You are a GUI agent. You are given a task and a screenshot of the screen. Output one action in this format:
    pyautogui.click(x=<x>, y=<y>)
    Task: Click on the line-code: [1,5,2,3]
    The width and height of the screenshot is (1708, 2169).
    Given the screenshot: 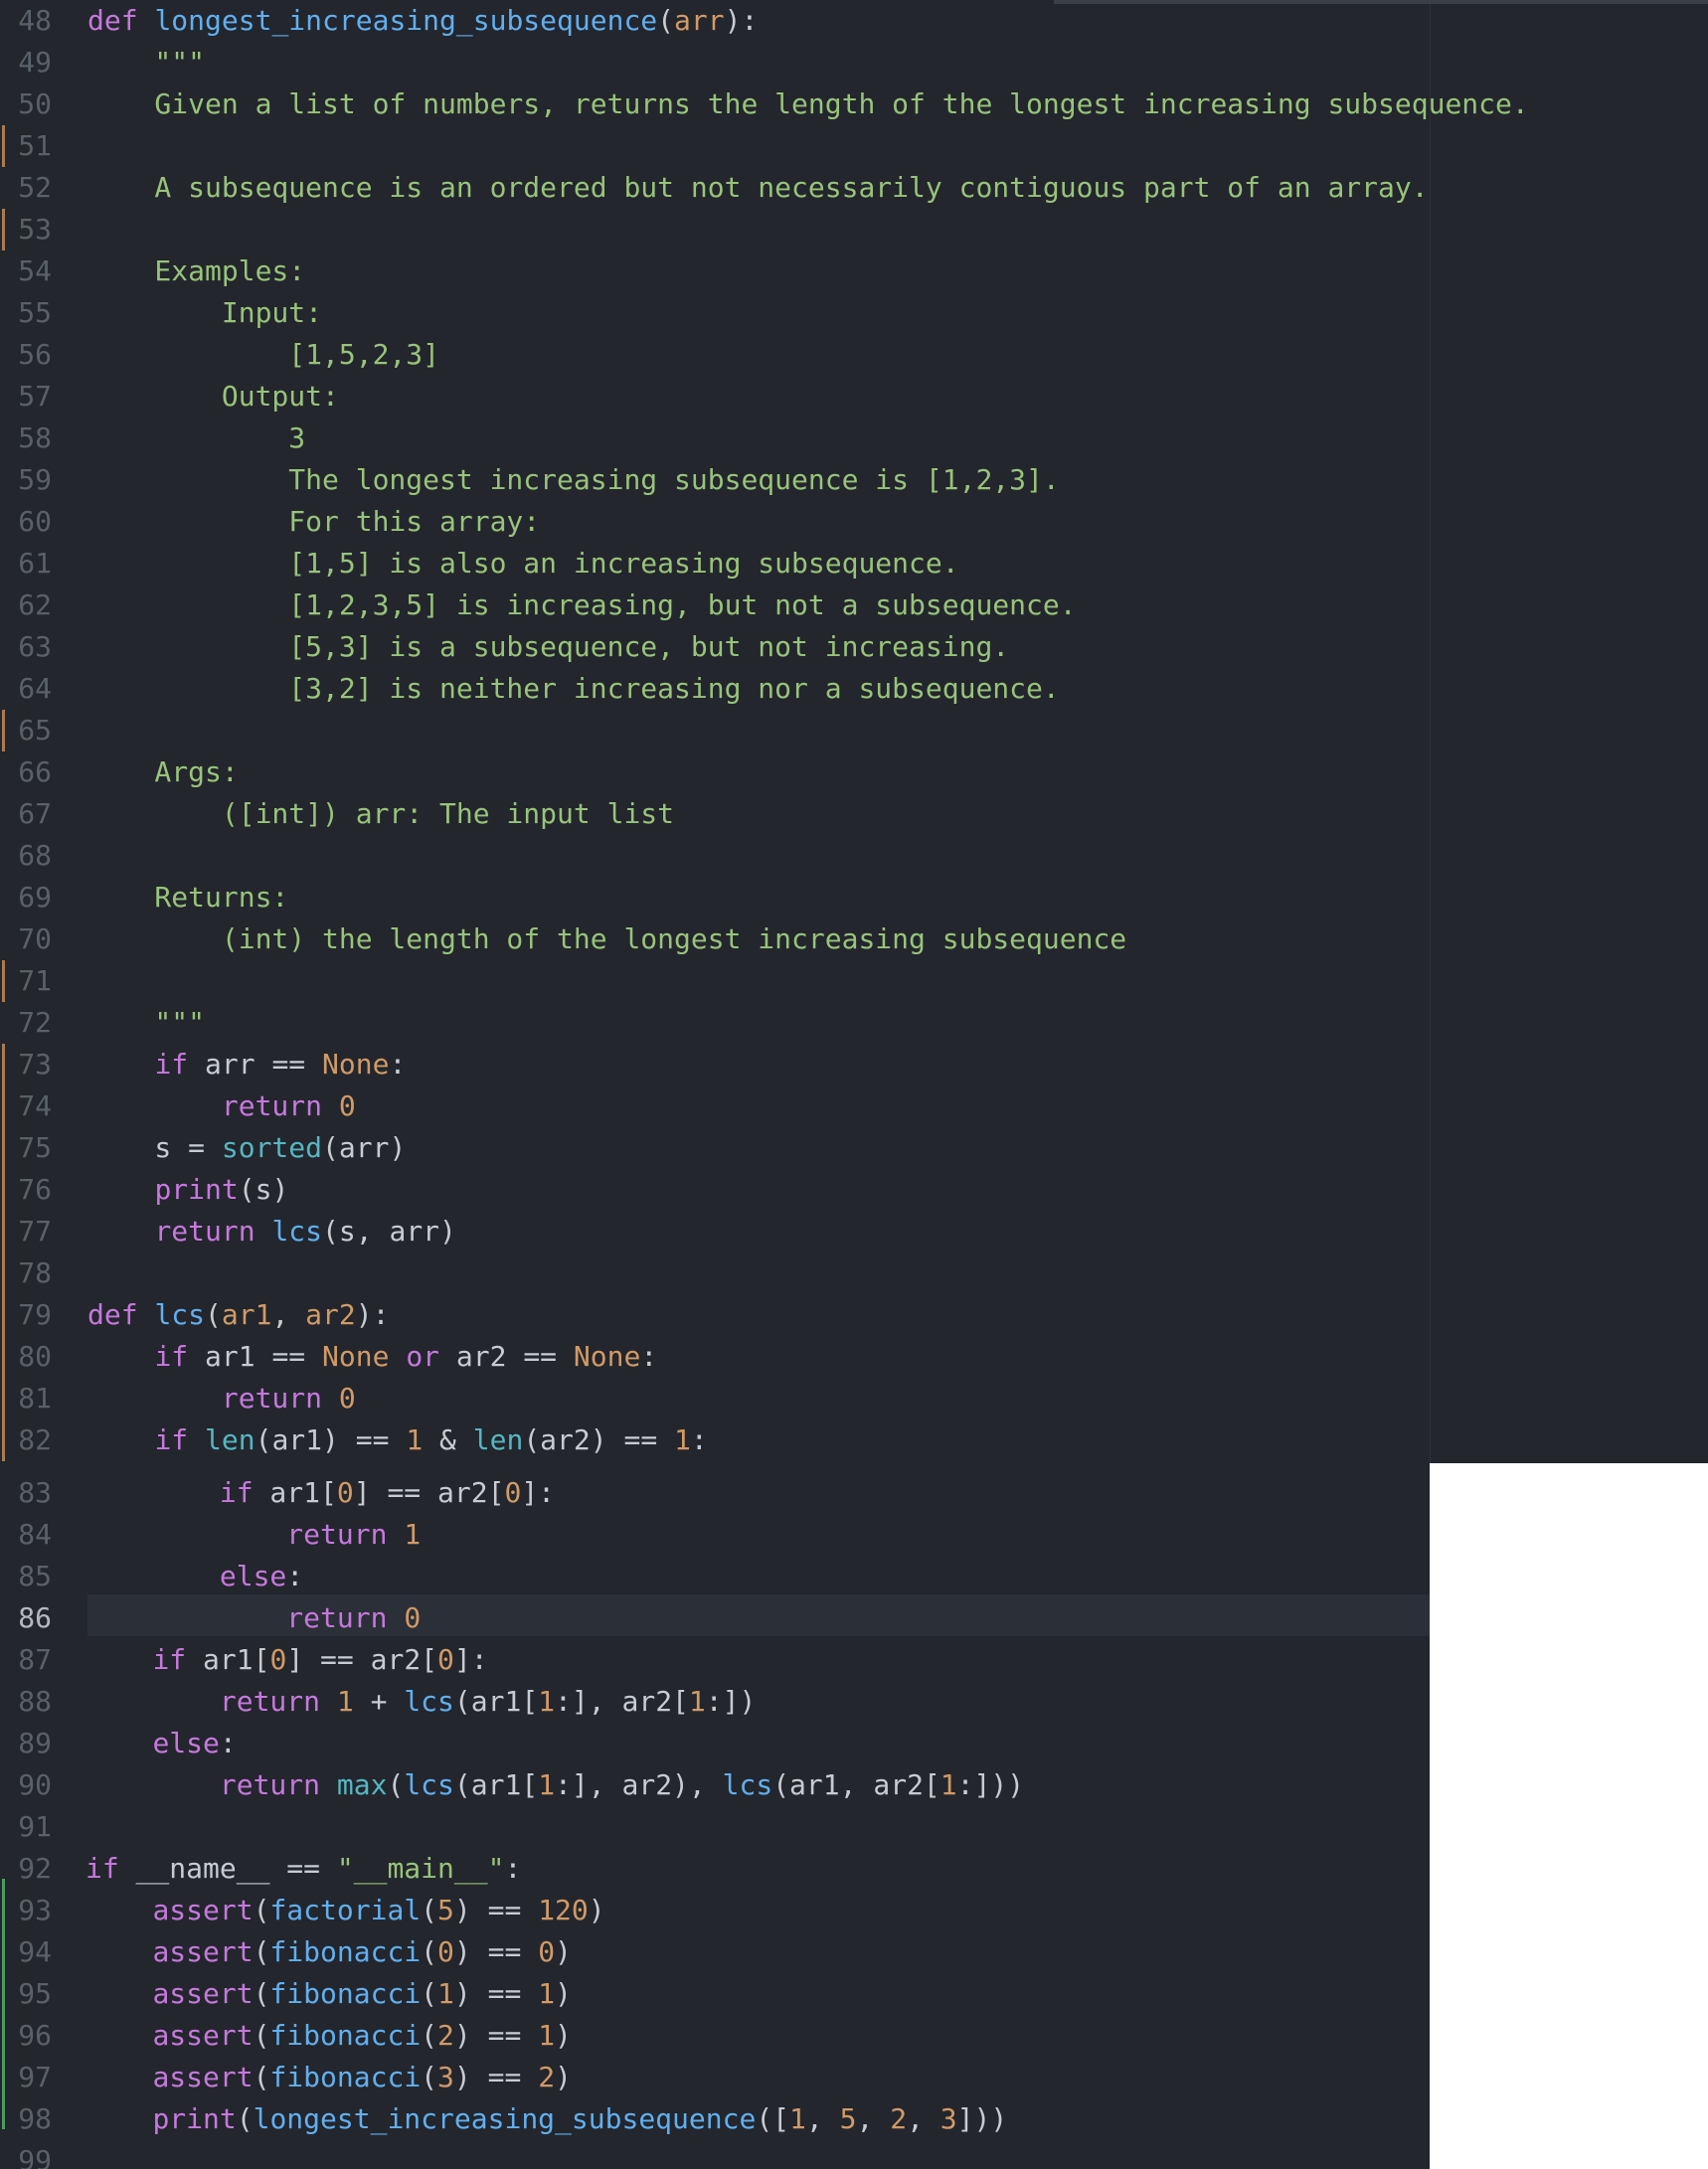 What is the action you would take?
    pyautogui.click(x=263, y=355)
    